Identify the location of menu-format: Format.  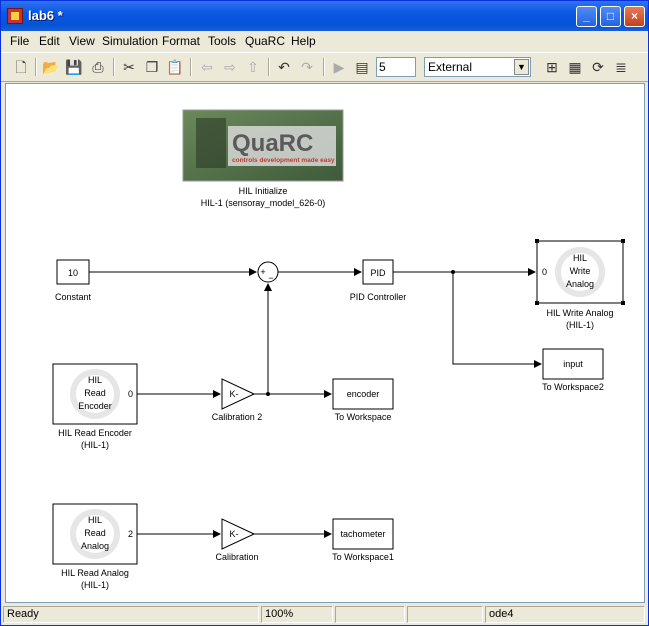
(181, 41).